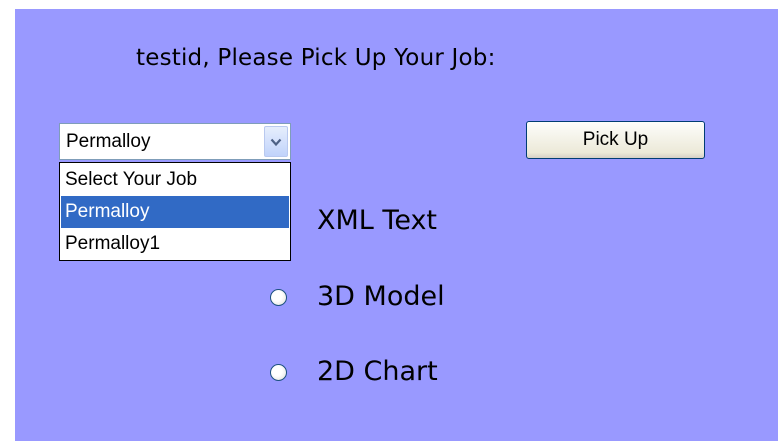 The width and height of the screenshot is (778, 441). What do you see at coordinates (175, 141) in the screenshot?
I see `job-select: Permalloy` at bounding box center [175, 141].